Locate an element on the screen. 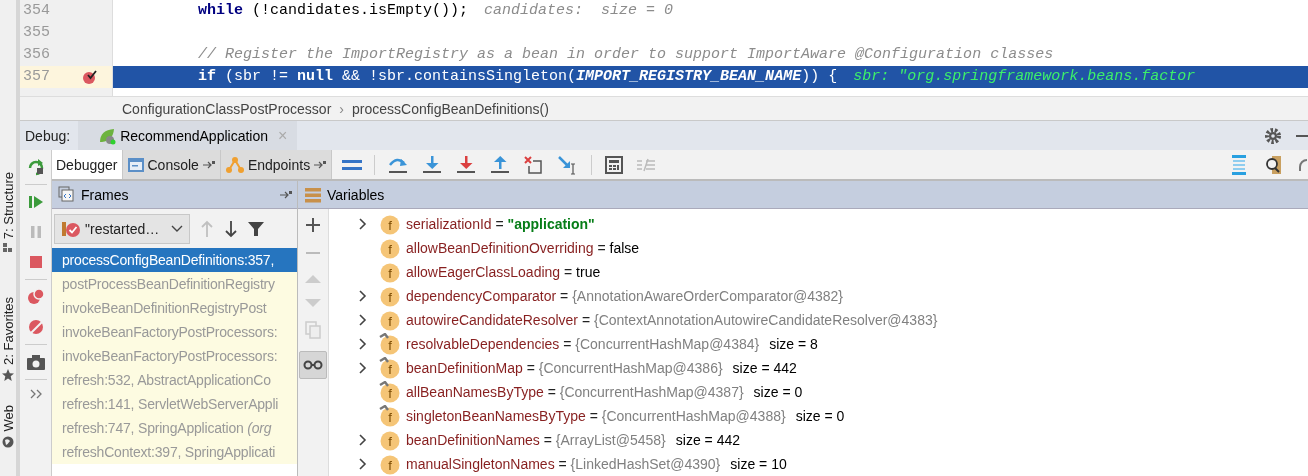 Image resolution: width=1308 pixels, height=476 pixels. variable-entry: singletonBeanNamesByType = {ConcurrentHashMap@4388} is located at coordinates (596, 416).